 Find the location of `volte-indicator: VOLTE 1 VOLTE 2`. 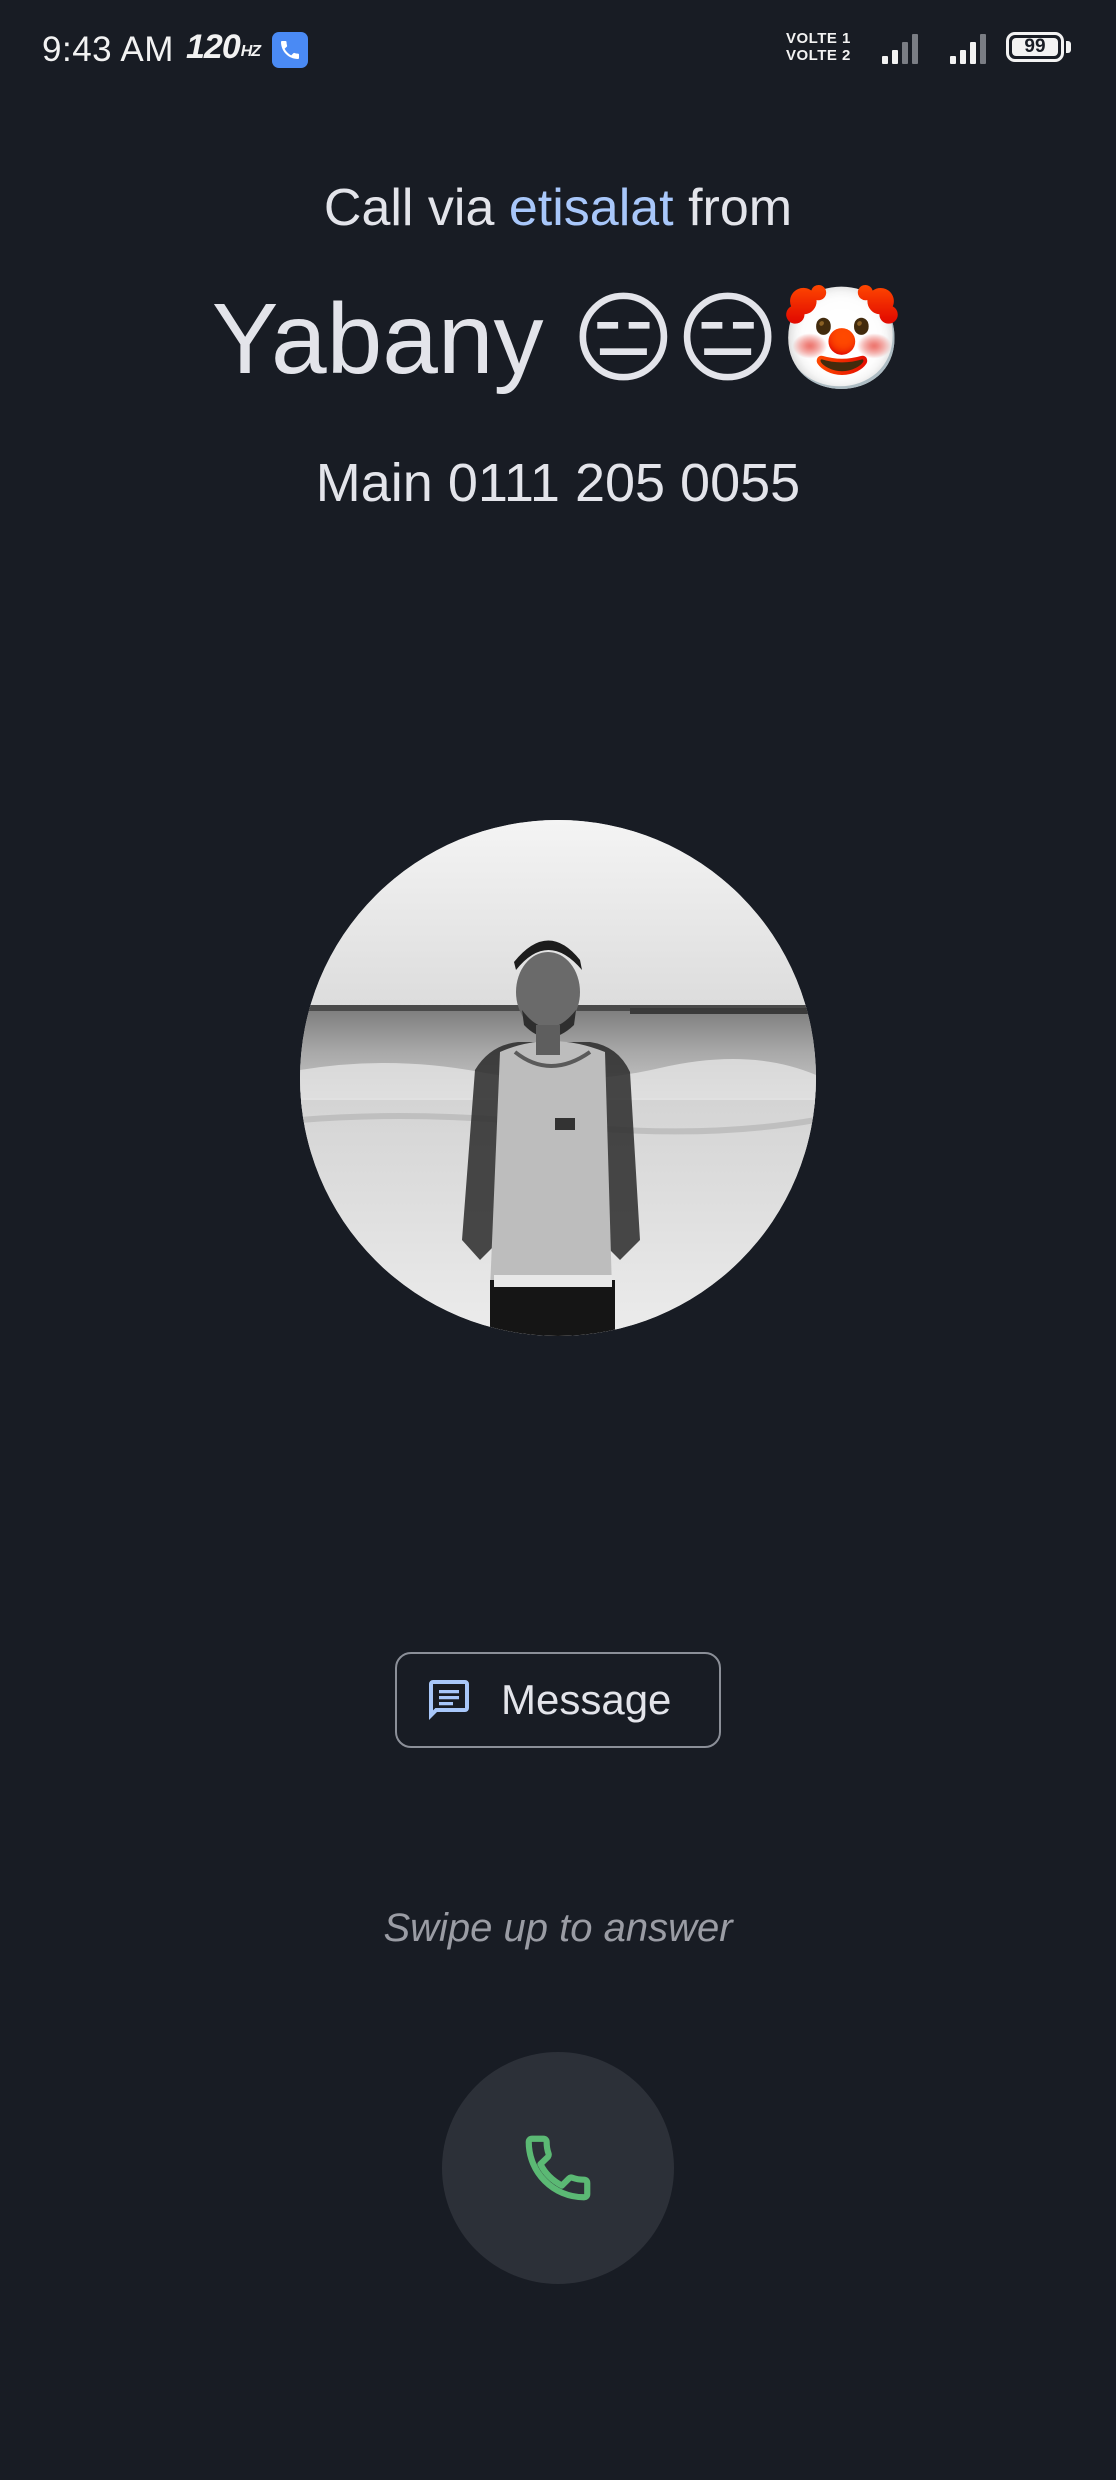

volte-indicator: VOLTE 1 VOLTE 2 is located at coordinates (818, 47).